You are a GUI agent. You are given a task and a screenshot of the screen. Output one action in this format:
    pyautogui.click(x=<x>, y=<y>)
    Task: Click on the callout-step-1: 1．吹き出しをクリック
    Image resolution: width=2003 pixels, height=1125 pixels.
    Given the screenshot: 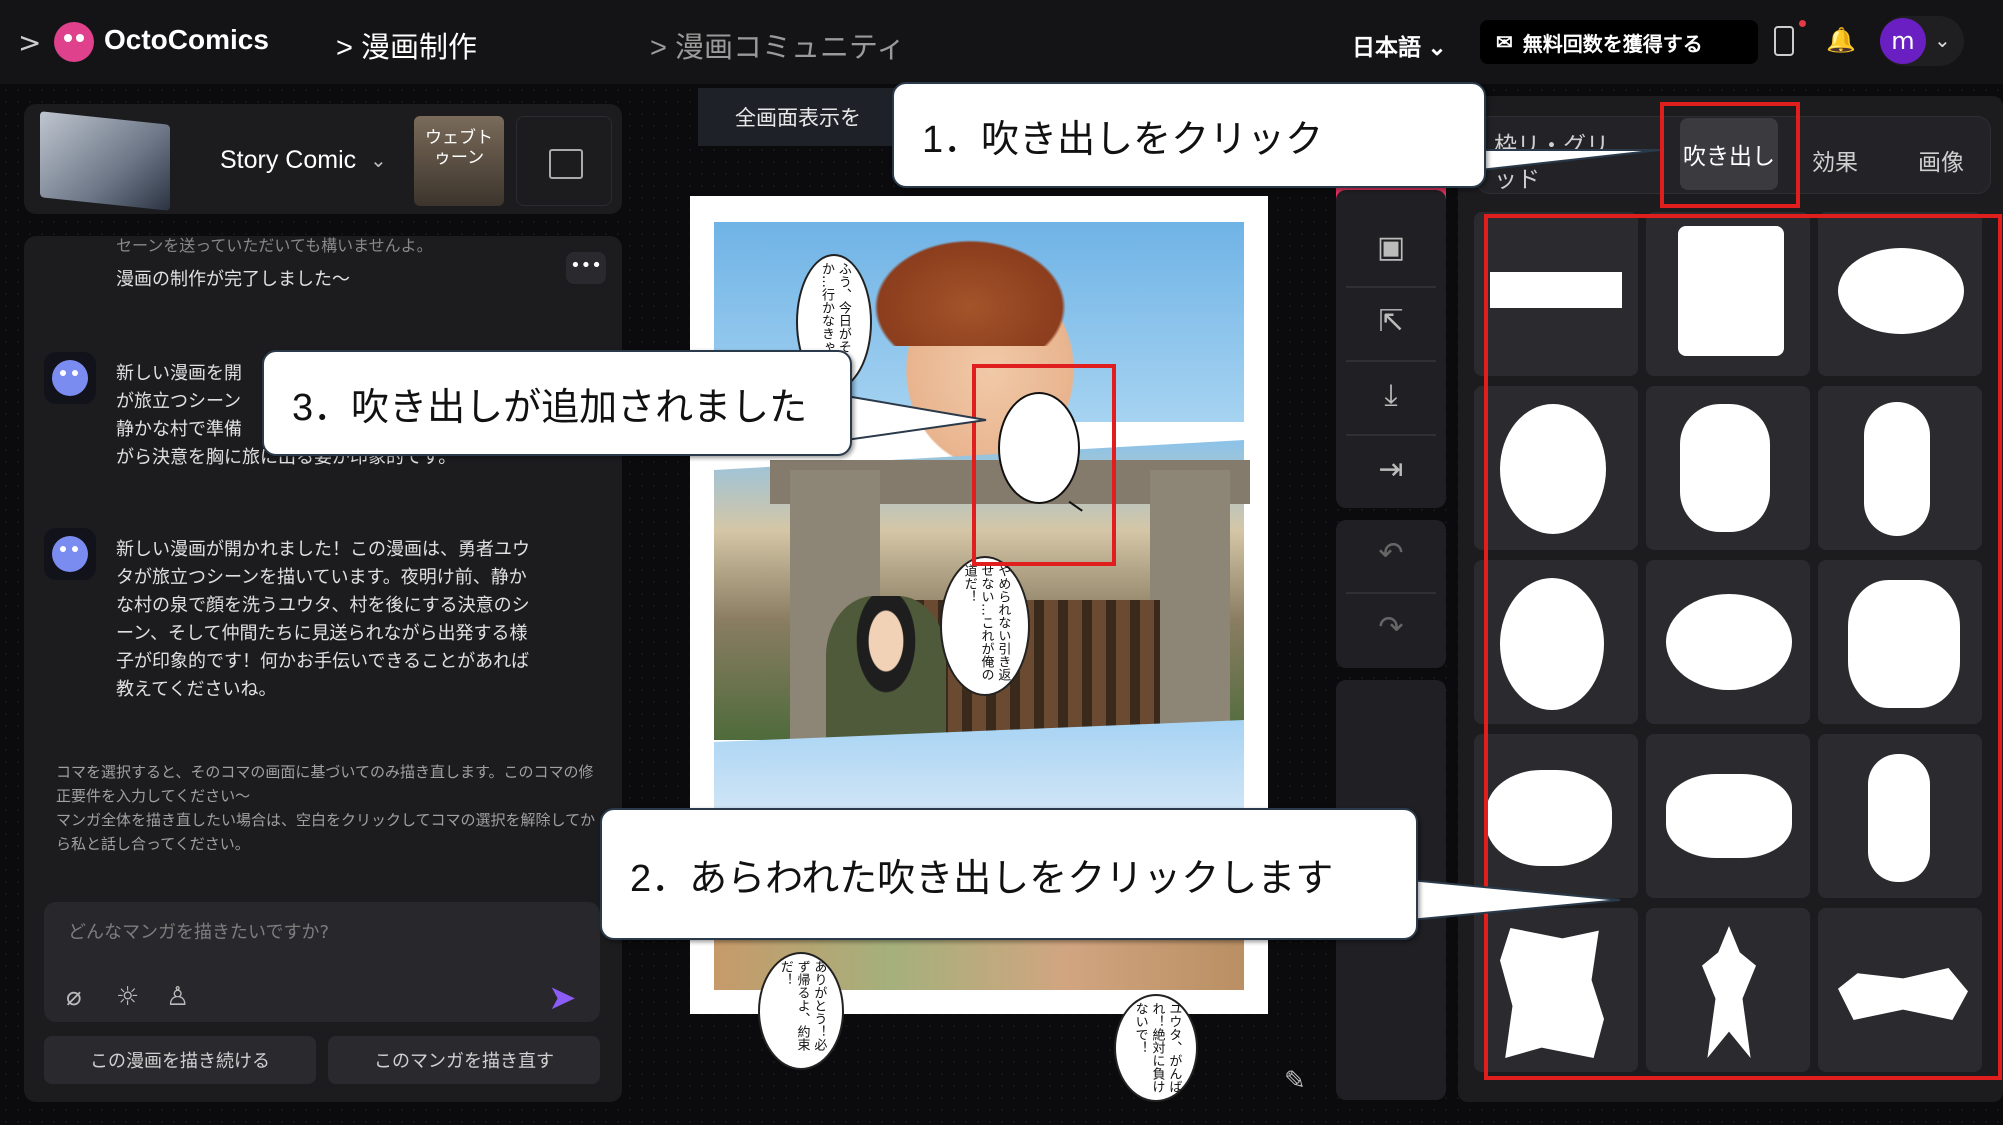 What is the action you would take?
    pyautogui.click(x=1189, y=135)
    